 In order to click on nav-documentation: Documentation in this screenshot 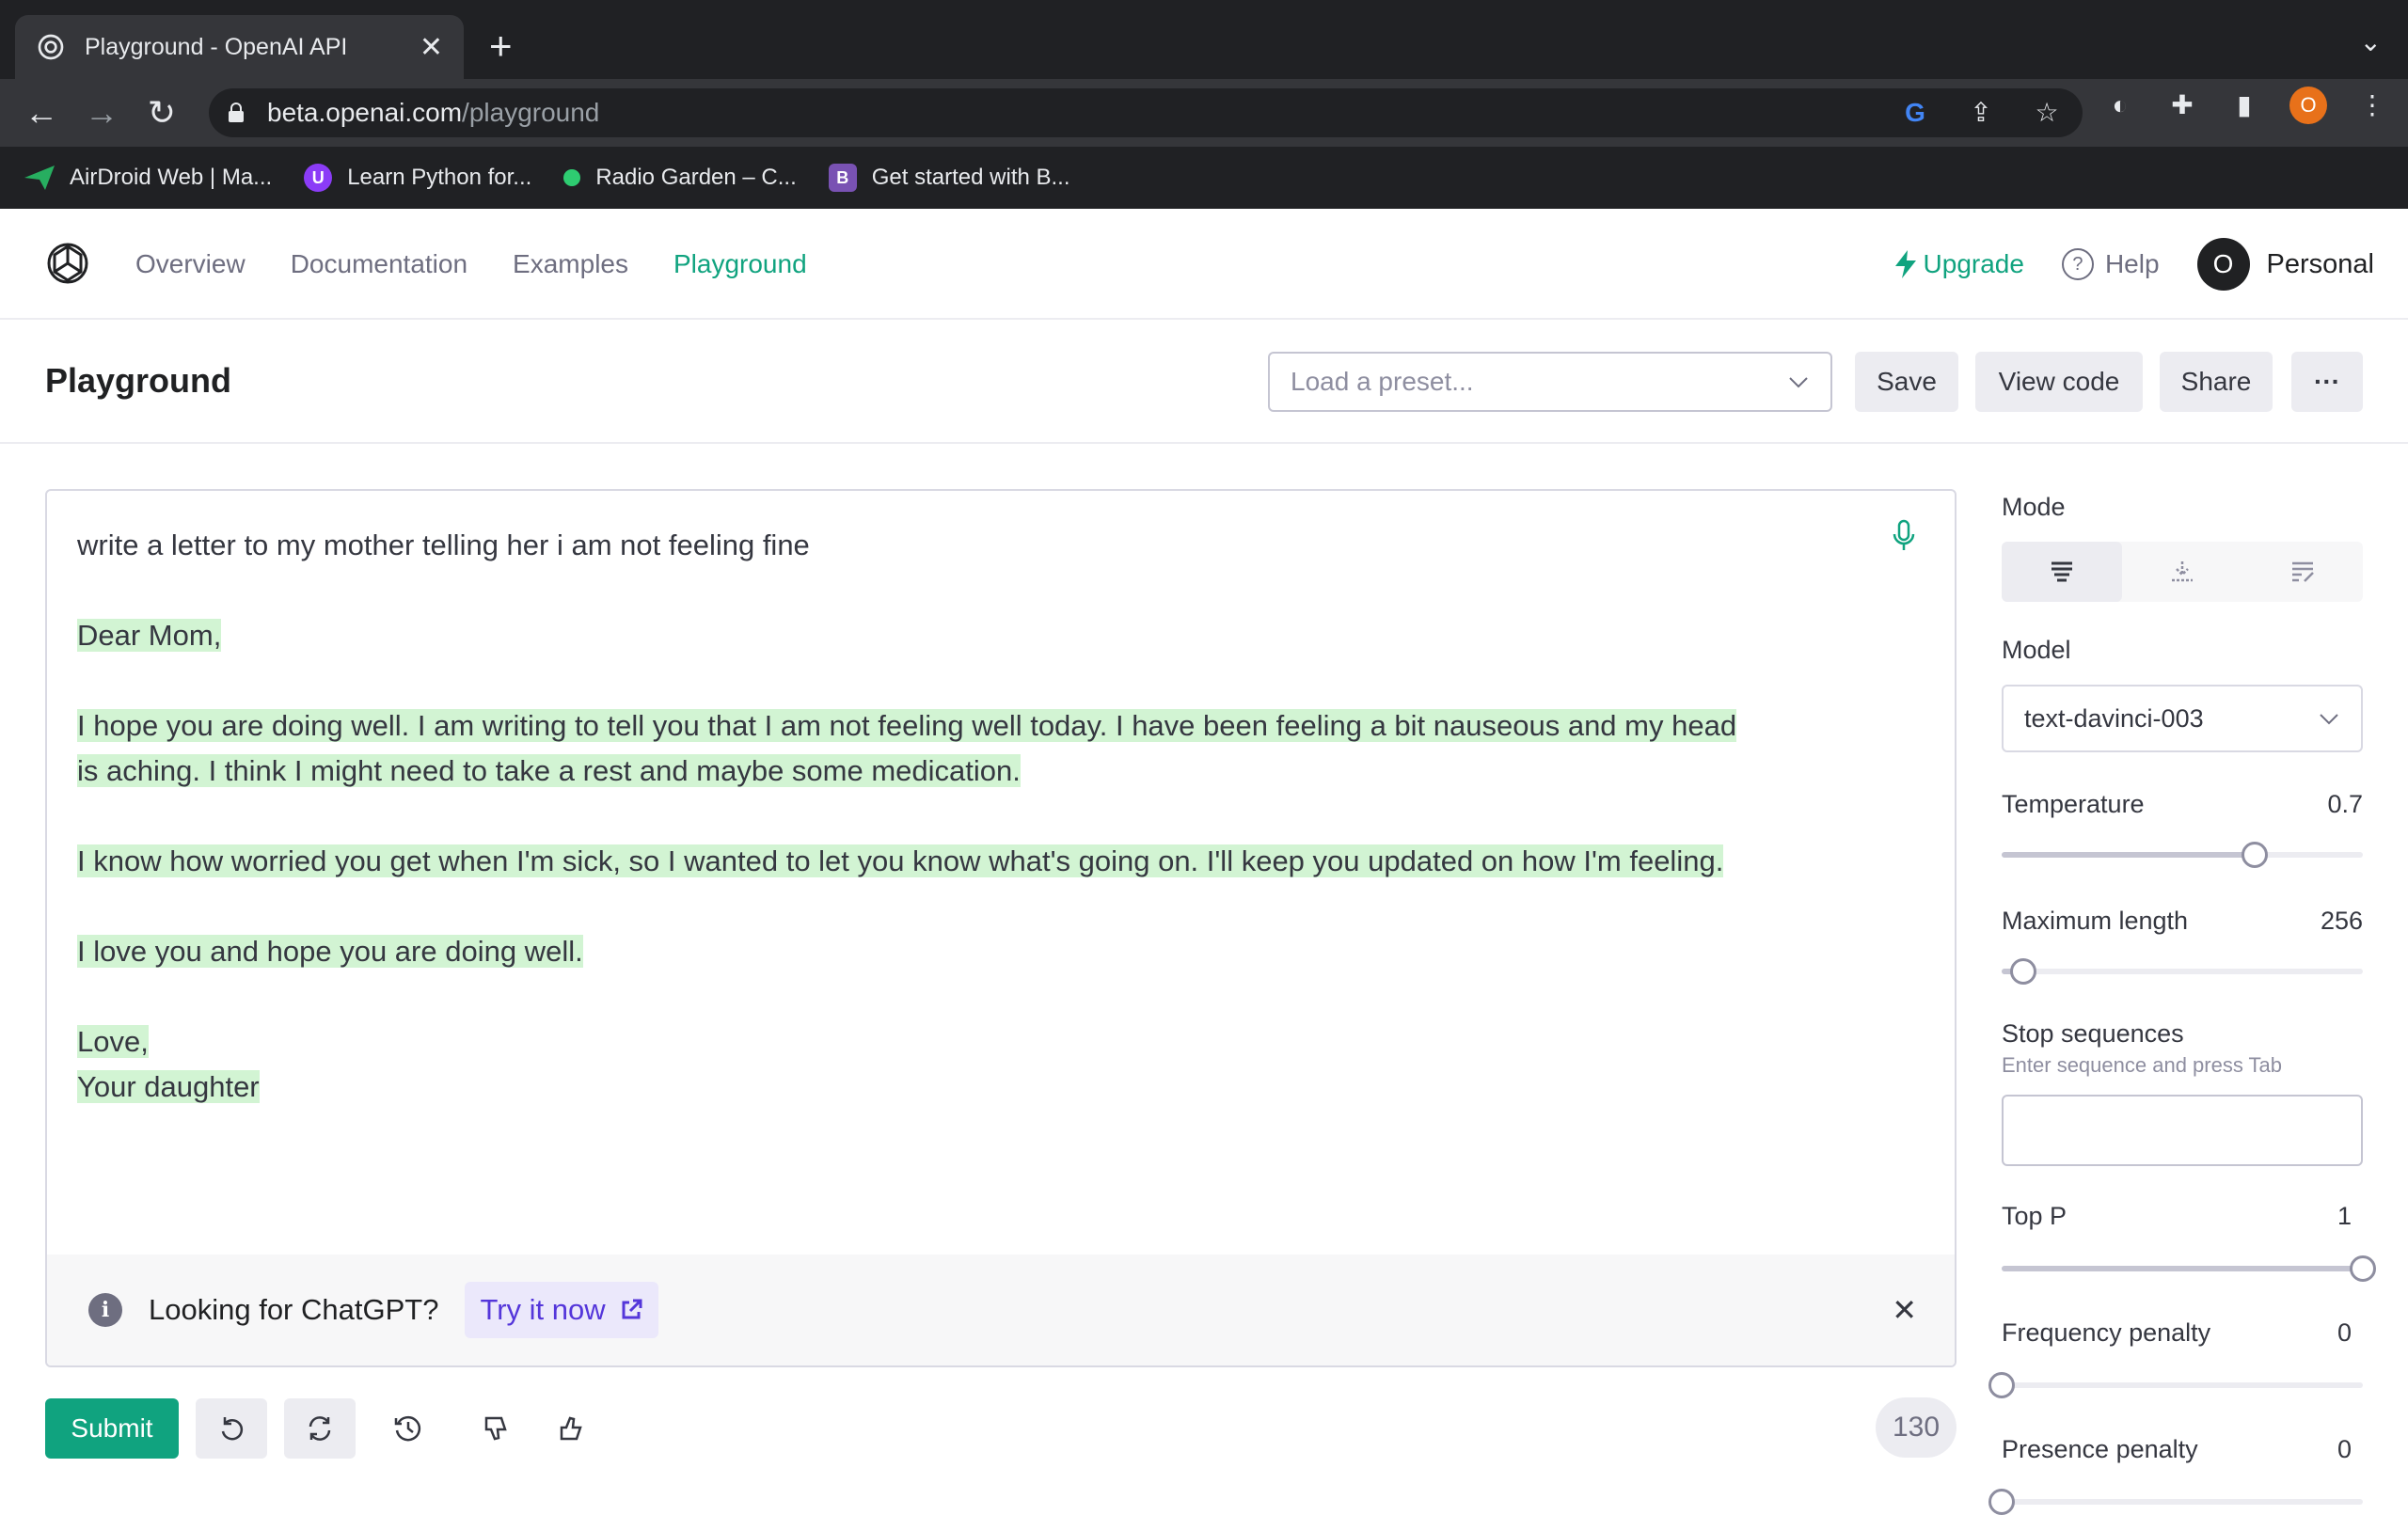, I will do `click(379, 264)`.